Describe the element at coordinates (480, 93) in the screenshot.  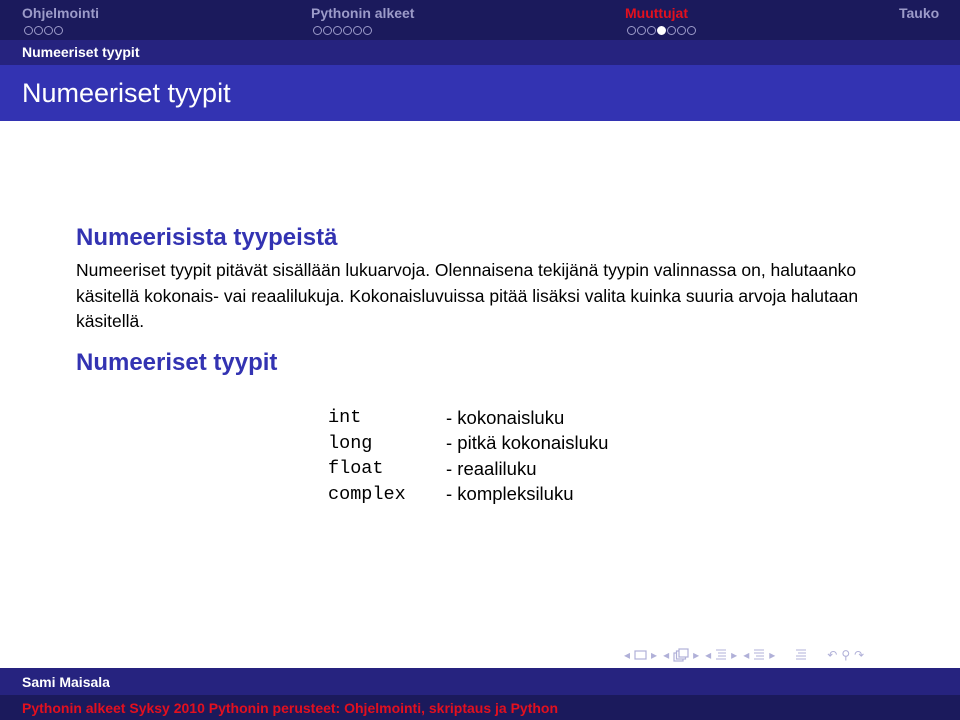
I see `frame-title-bar: Numeeriset tyypit` at that location.